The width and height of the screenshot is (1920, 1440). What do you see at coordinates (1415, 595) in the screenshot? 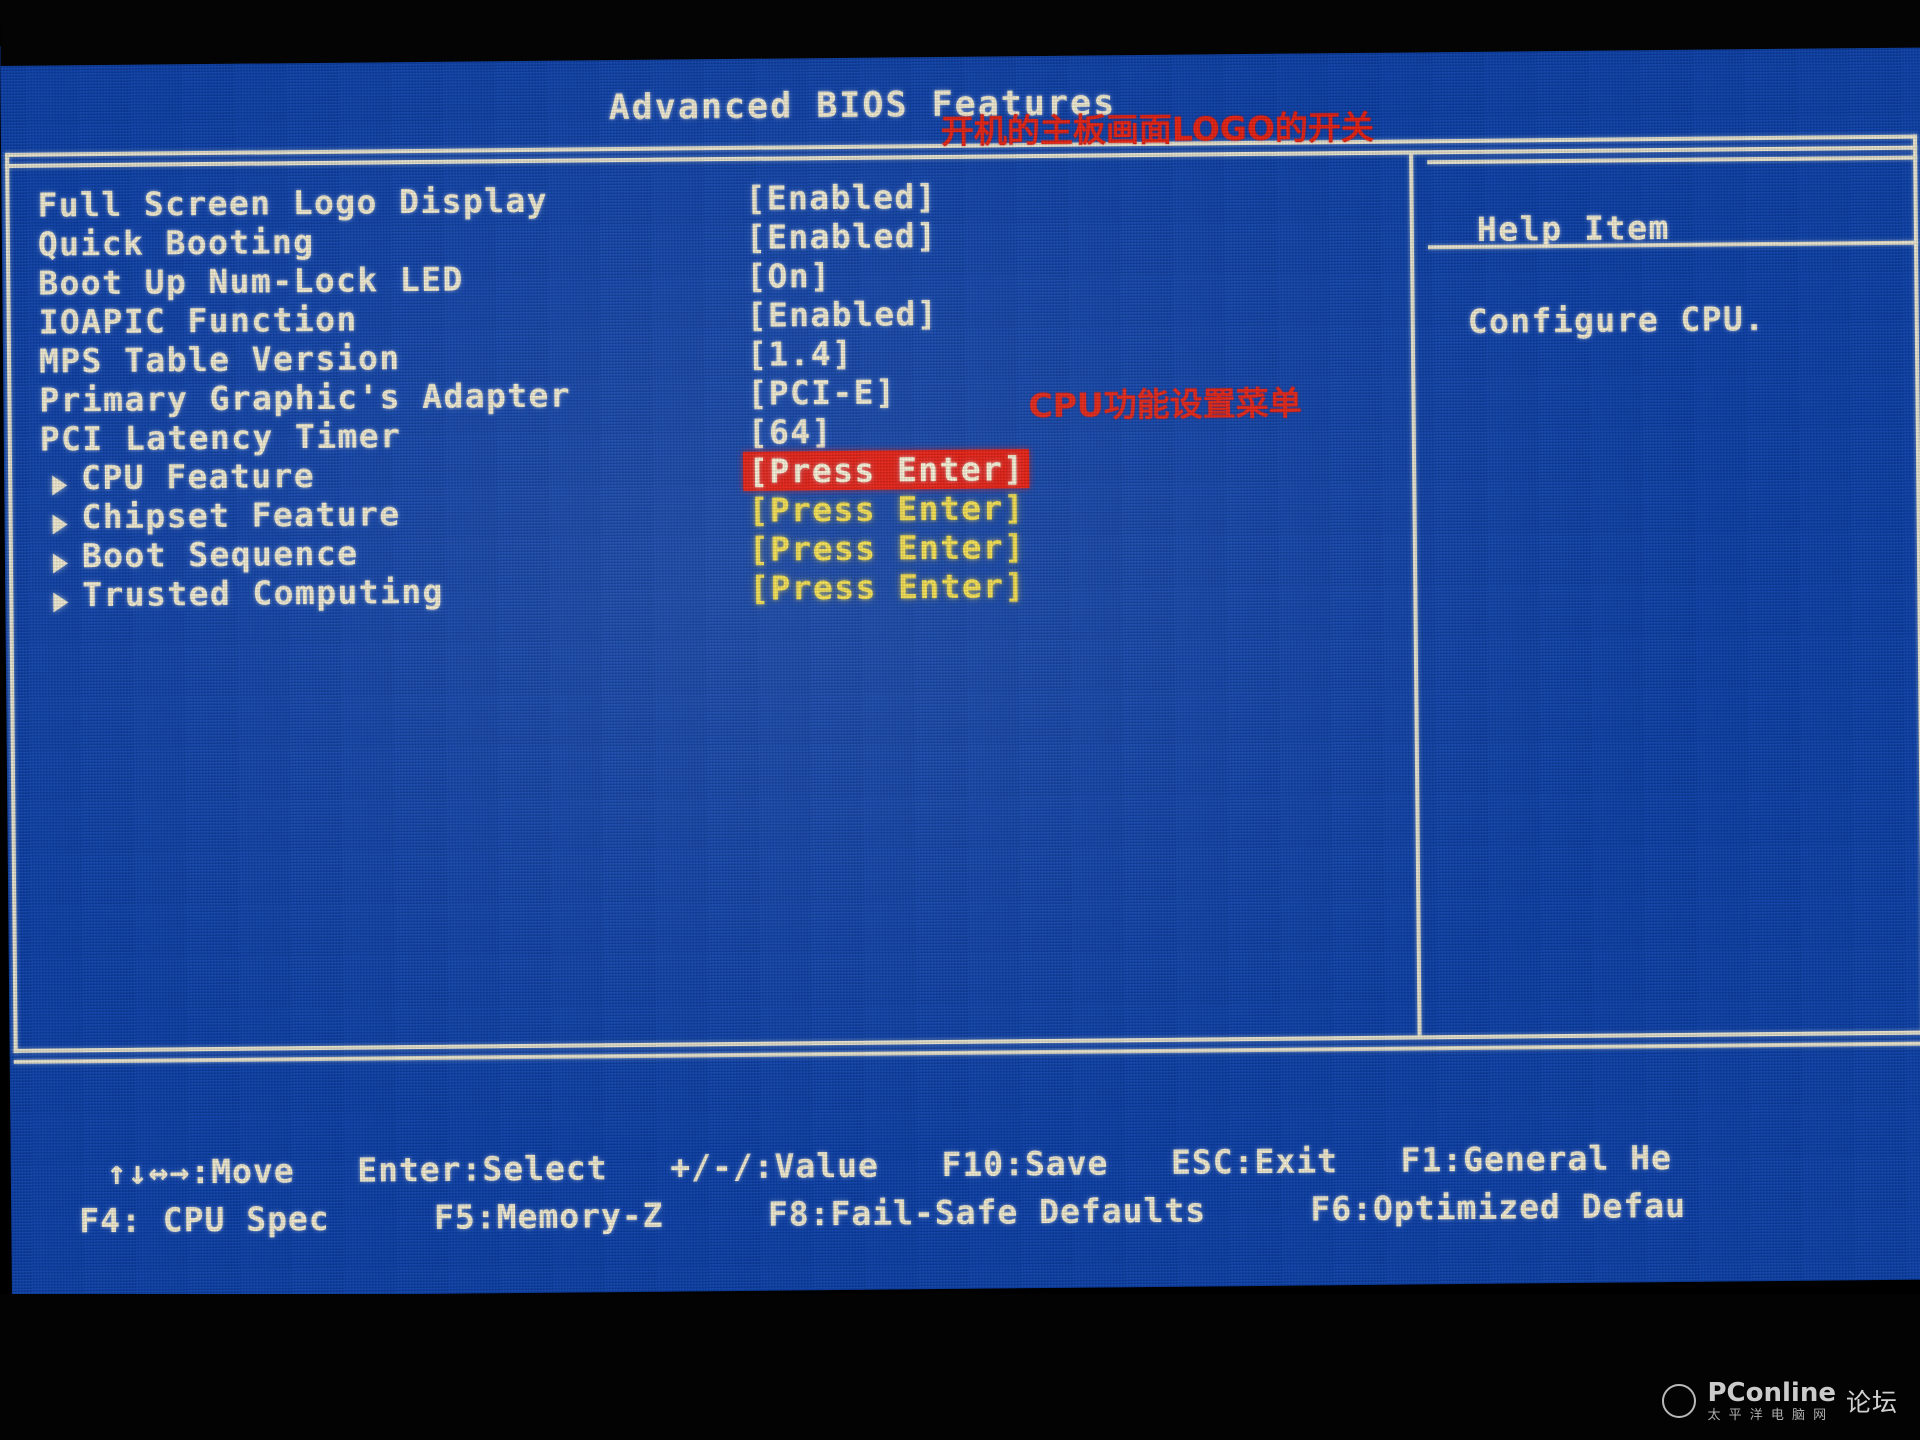
I see `help-panel-divider` at bounding box center [1415, 595].